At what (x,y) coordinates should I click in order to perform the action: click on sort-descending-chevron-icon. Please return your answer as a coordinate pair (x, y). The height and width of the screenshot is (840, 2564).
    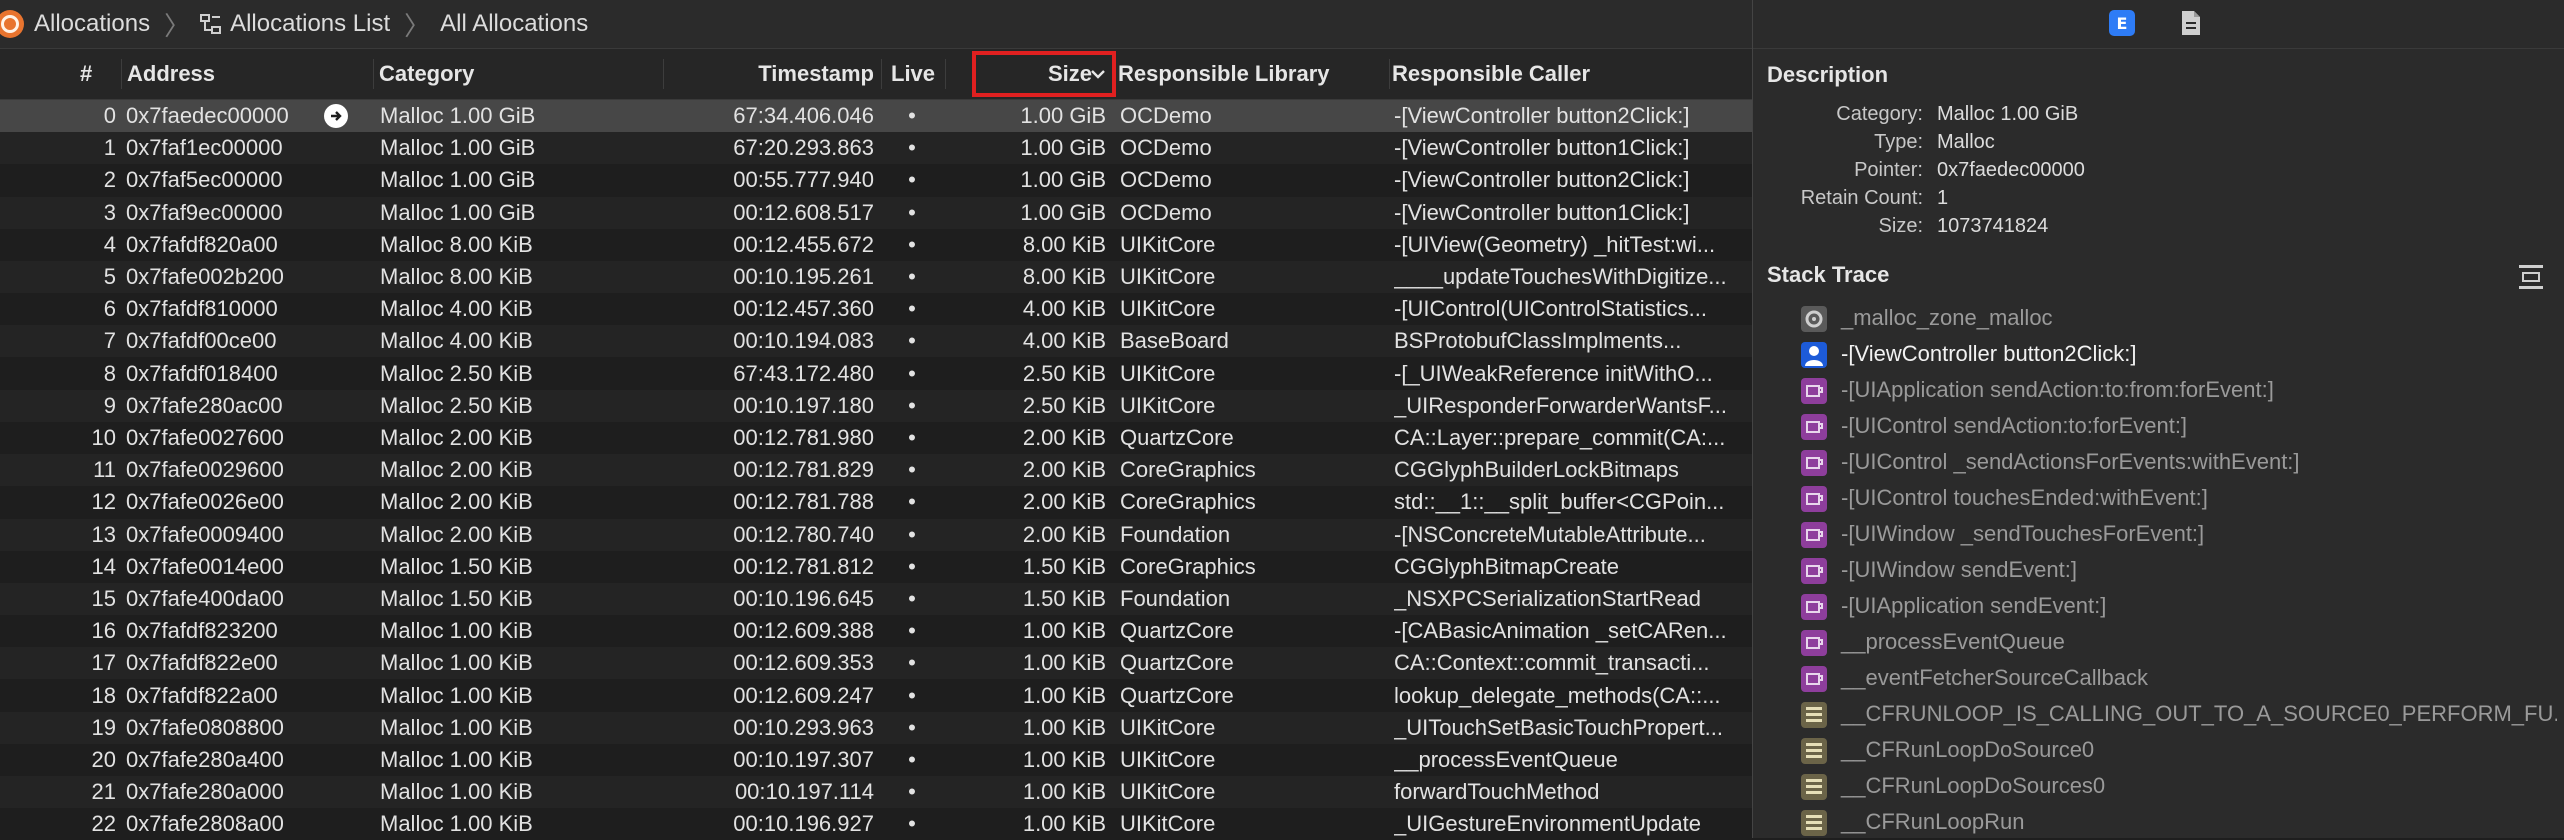
    Looking at the image, I should click on (1101, 74).